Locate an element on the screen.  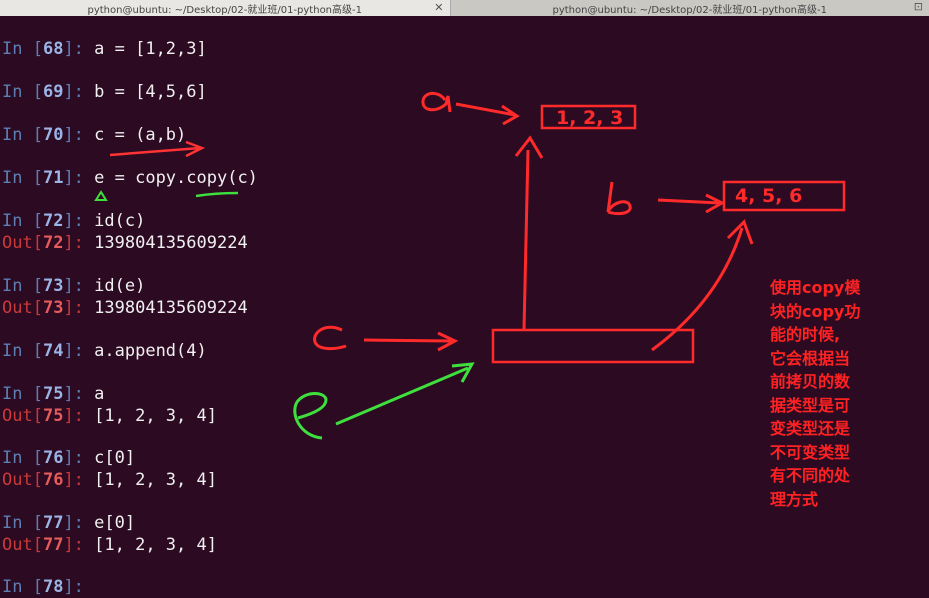
arrow-tuple-to-b is located at coordinates (697, 289).